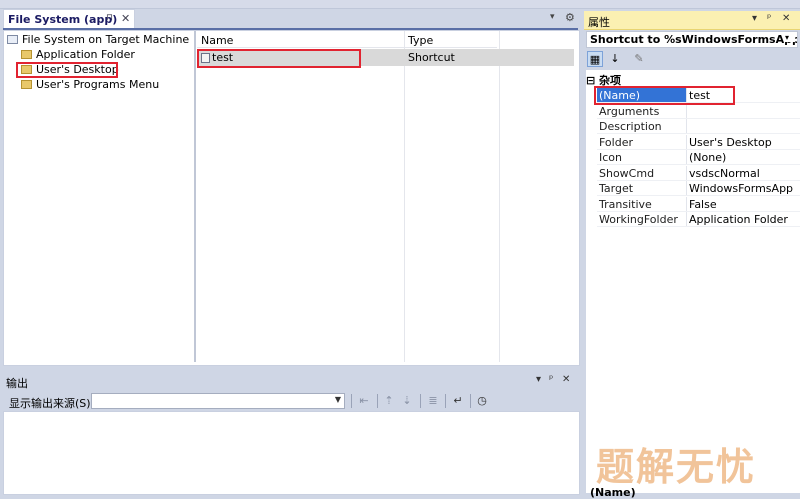 Image resolution: width=800 pixels, height=499 pixels. What do you see at coordinates (664, 95) in the screenshot?
I see `highlight-name-property` at bounding box center [664, 95].